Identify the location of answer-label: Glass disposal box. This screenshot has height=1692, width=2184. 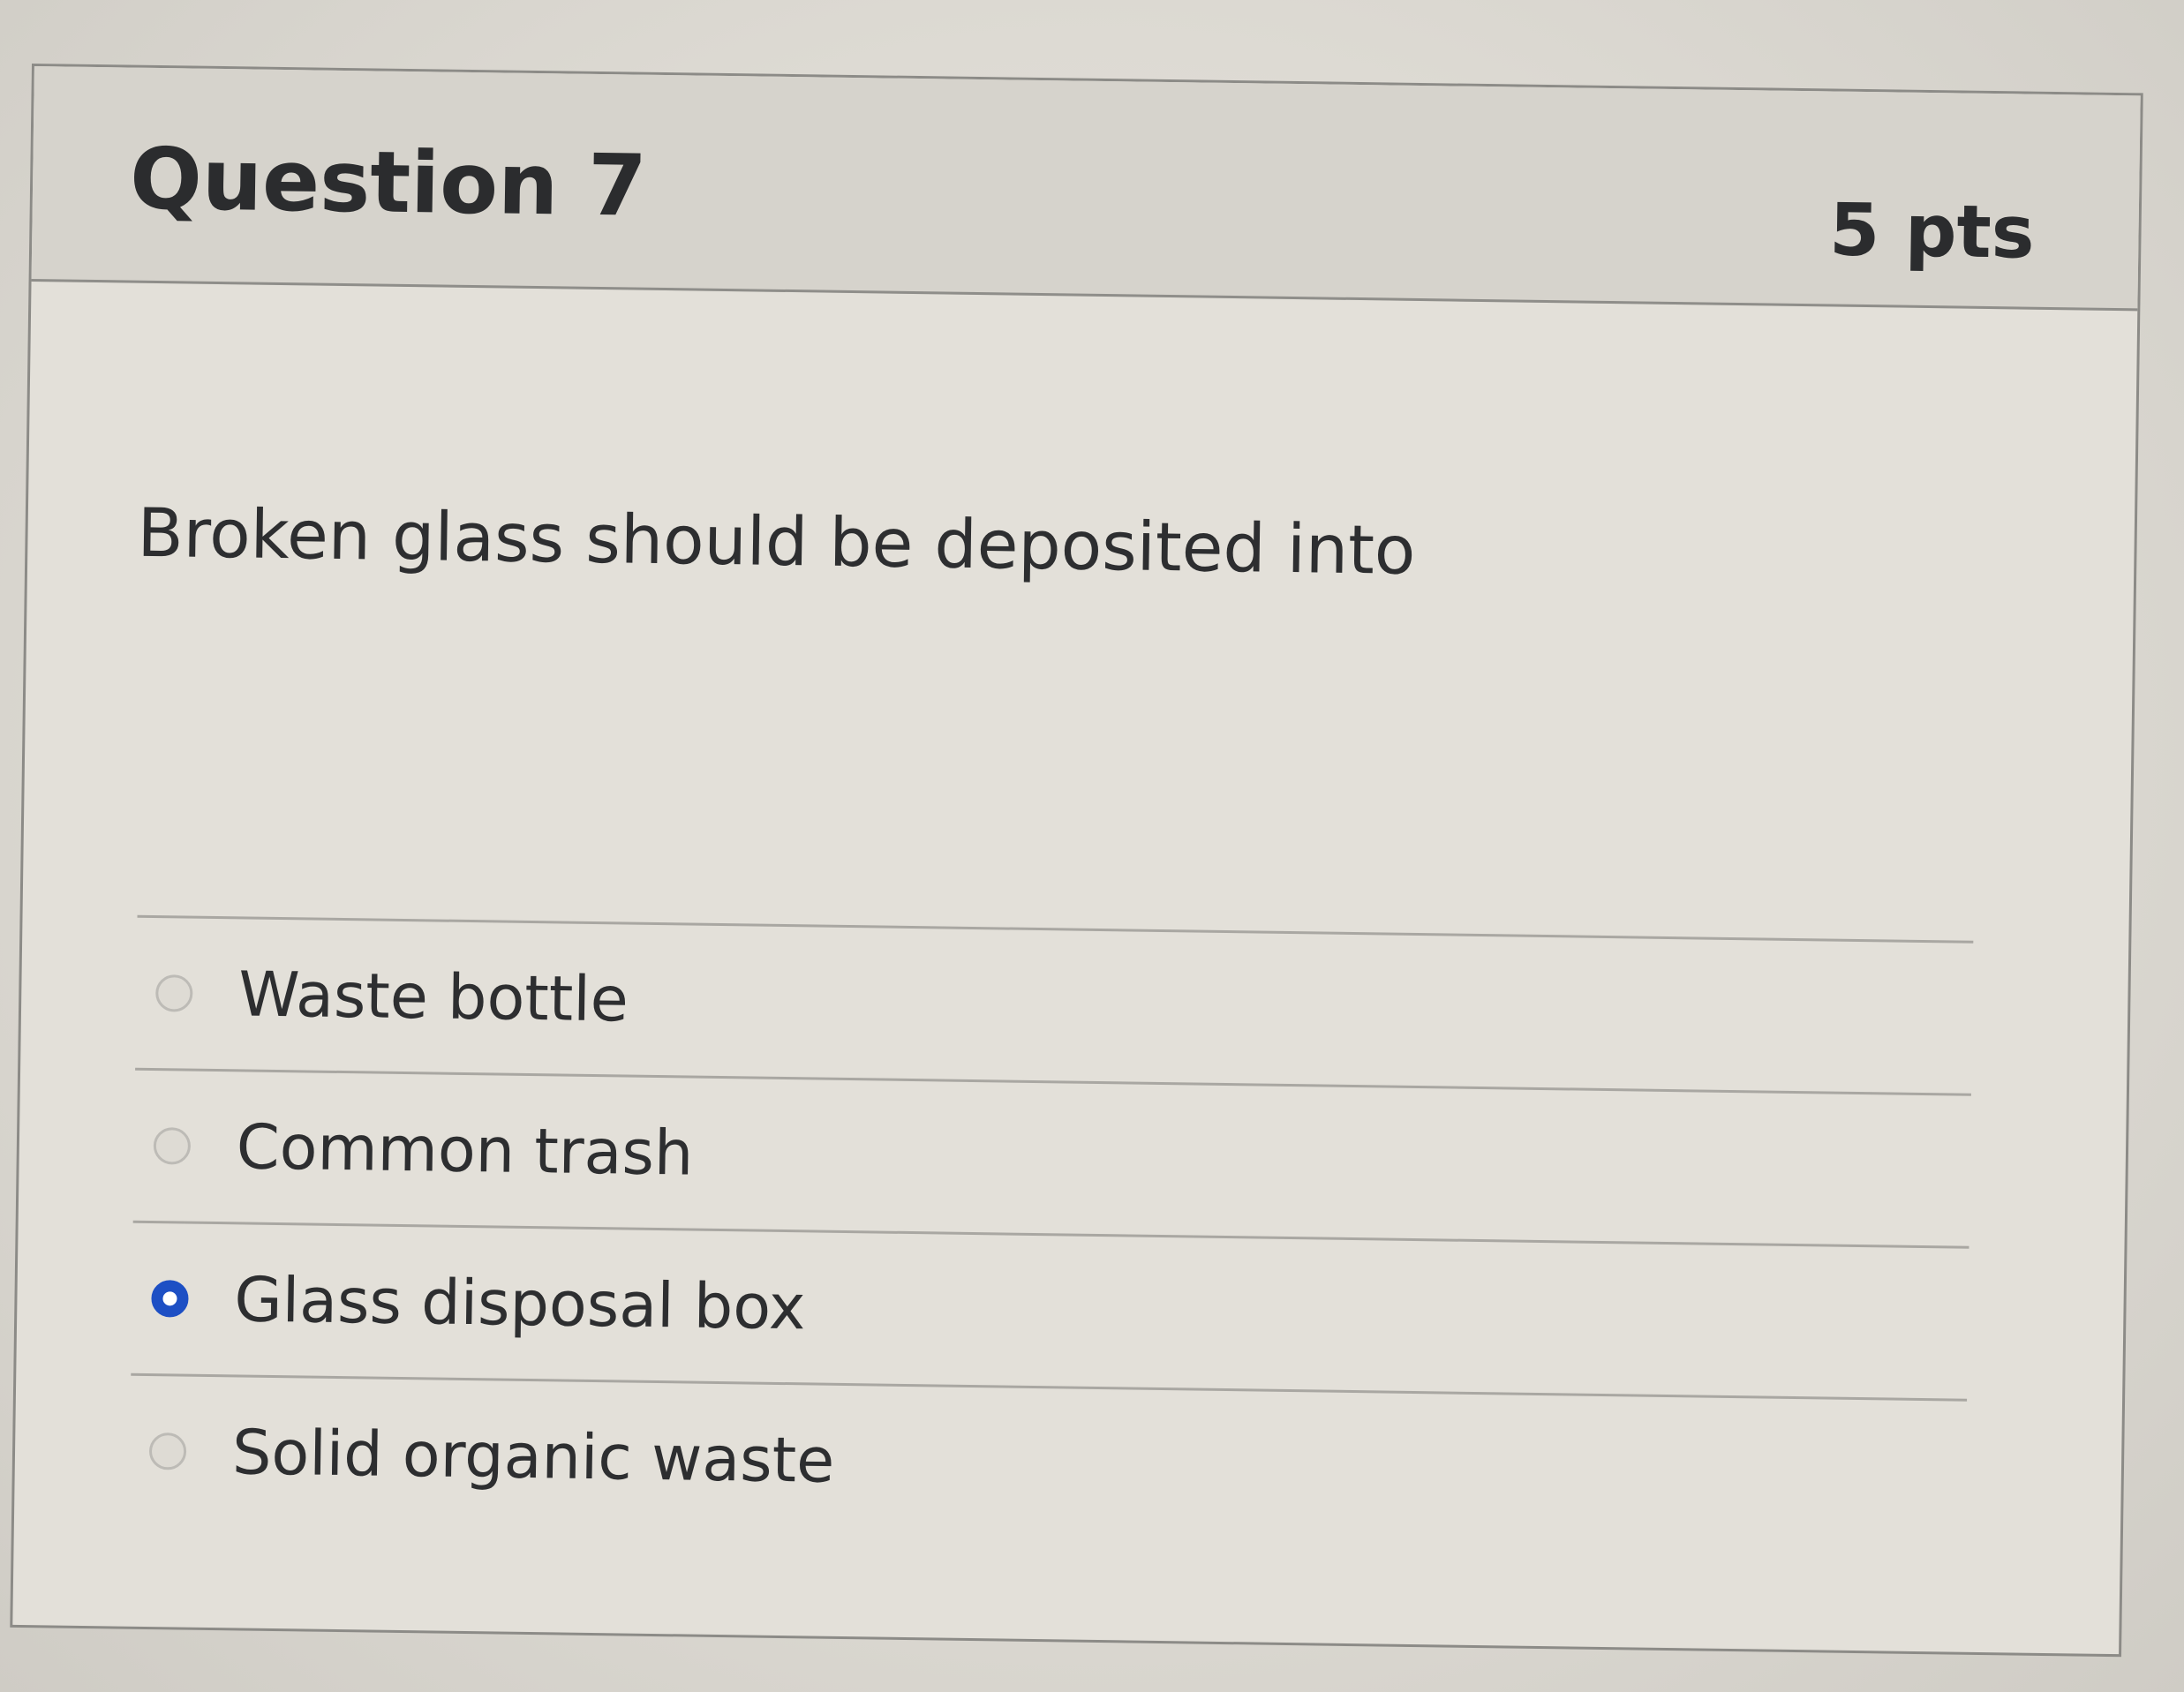
(519, 1303).